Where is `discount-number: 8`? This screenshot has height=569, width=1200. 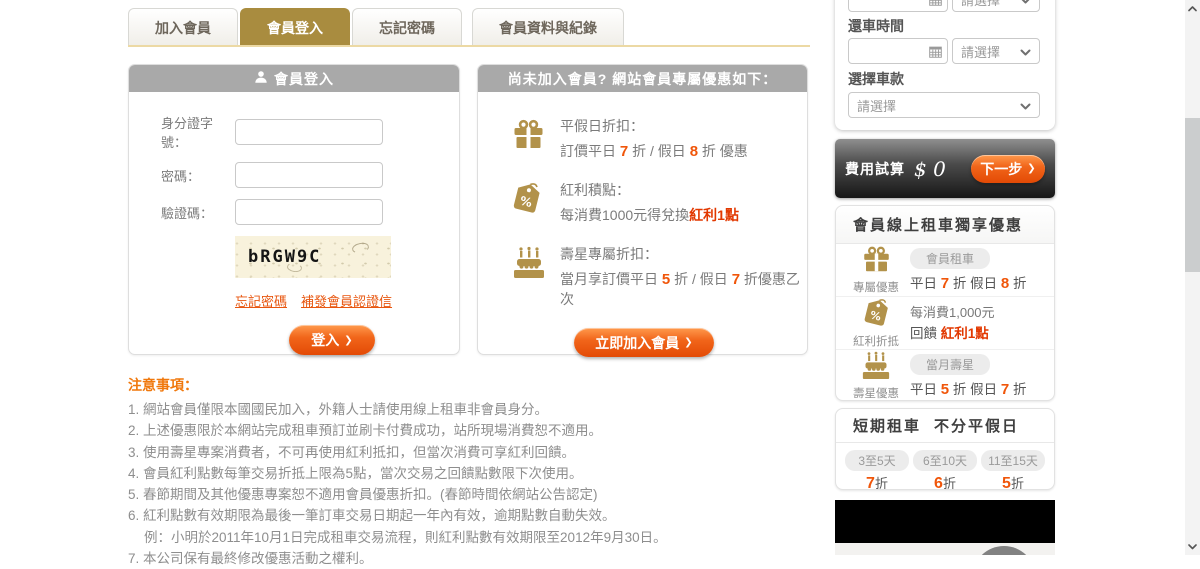 discount-number: 8 is located at coordinates (694, 151).